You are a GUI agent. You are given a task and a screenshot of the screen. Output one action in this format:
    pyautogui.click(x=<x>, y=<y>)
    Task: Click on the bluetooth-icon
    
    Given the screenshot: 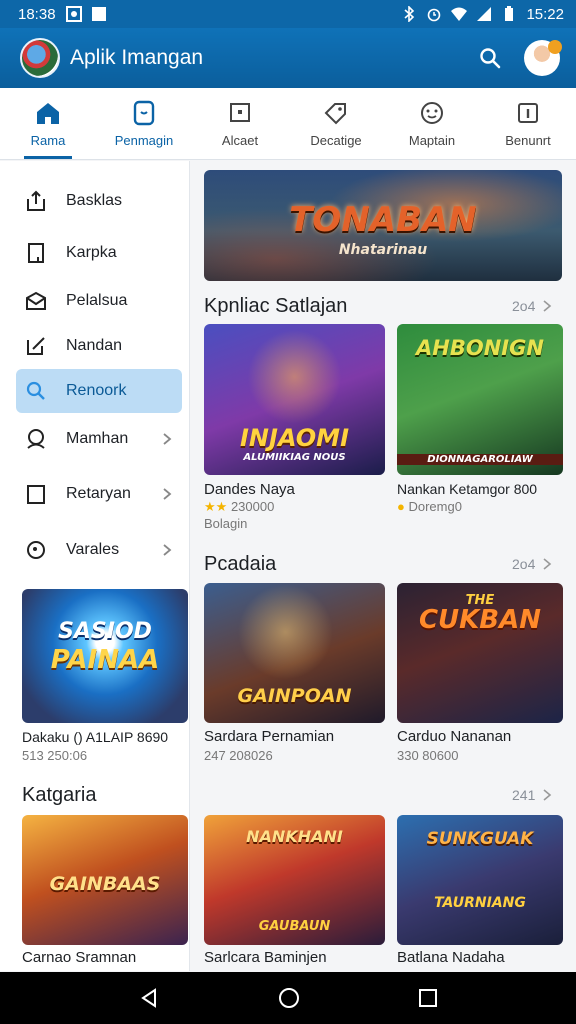 What is the action you would take?
    pyautogui.click(x=409, y=14)
    